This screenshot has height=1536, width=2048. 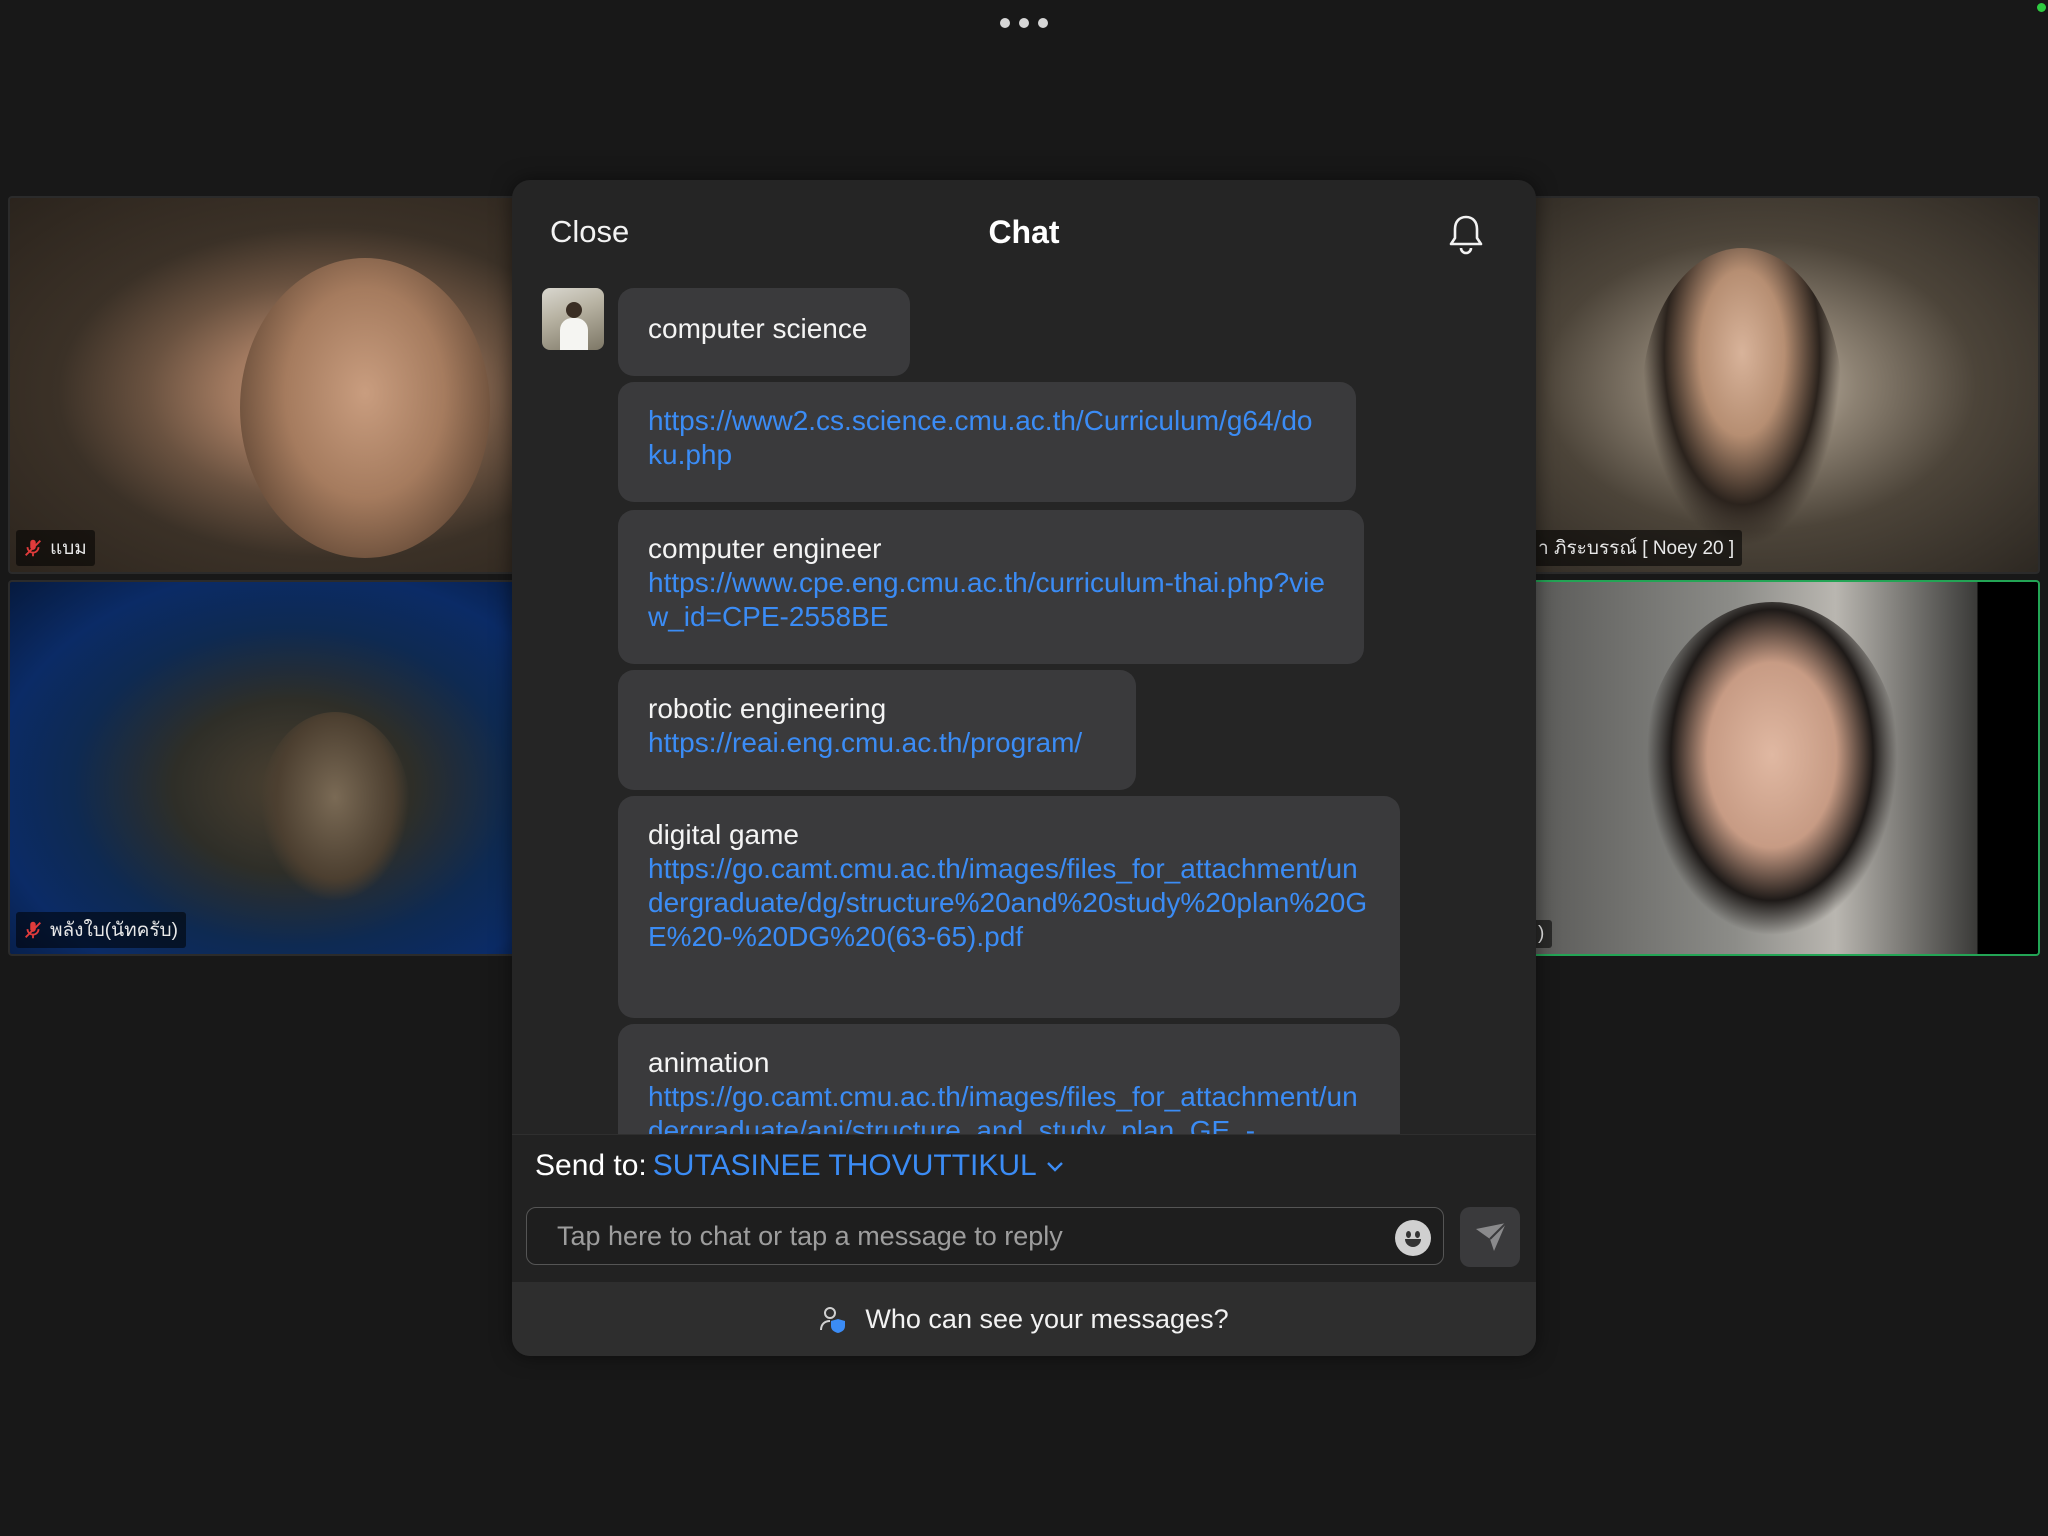 I want to click on more-dots-icon, so click(x=1024, y=23).